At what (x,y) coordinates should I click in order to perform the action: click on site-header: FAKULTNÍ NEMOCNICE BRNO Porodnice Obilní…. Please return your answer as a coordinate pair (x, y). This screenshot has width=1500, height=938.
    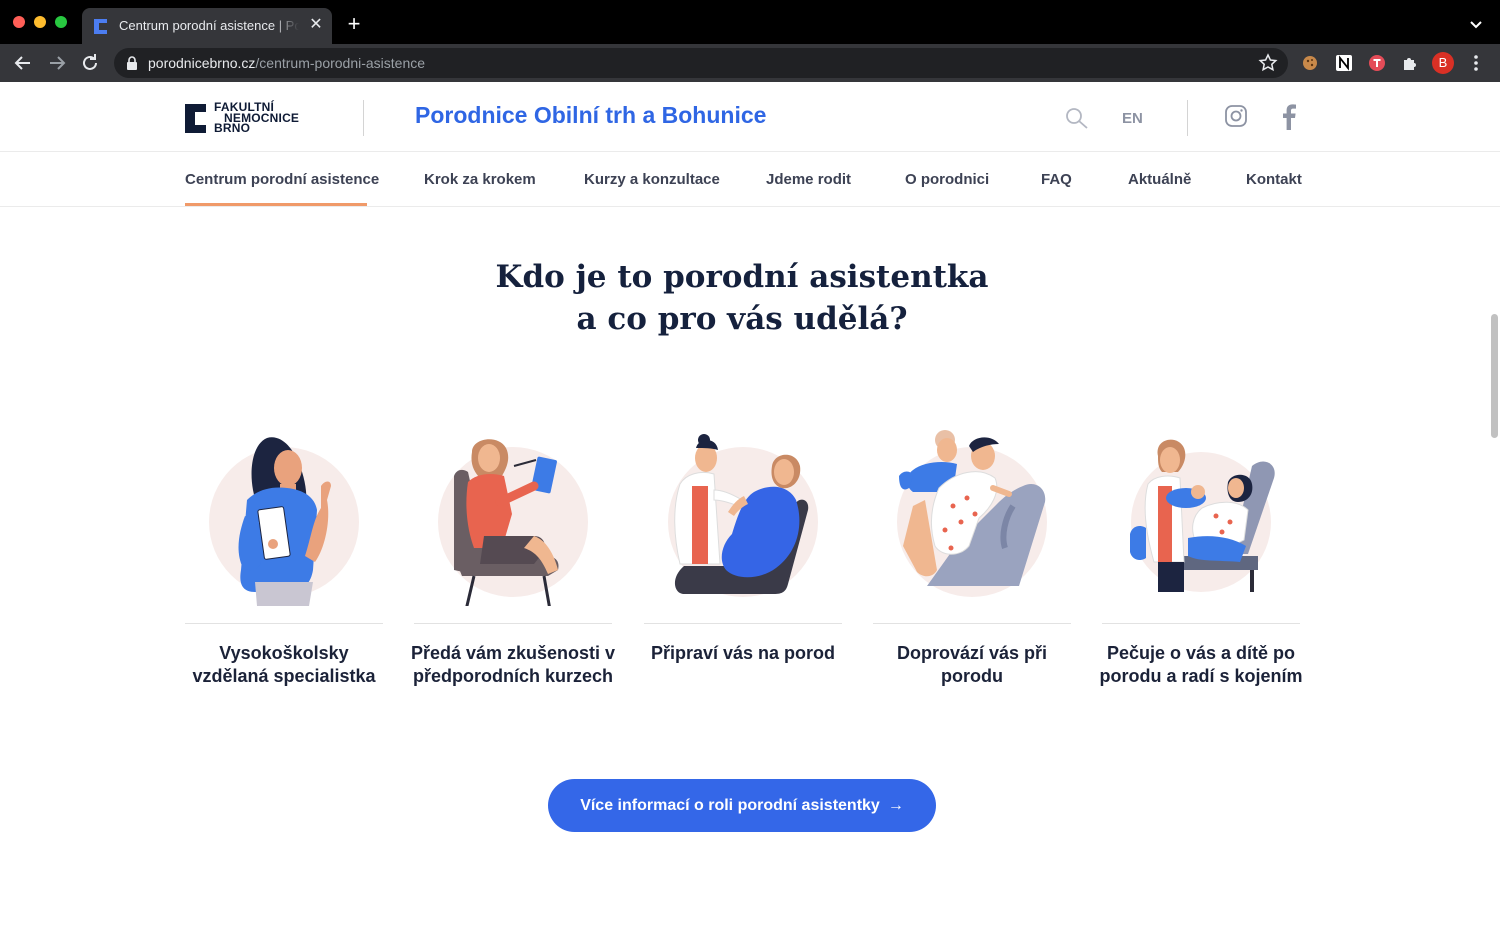
    Looking at the image, I should click on (750, 117).